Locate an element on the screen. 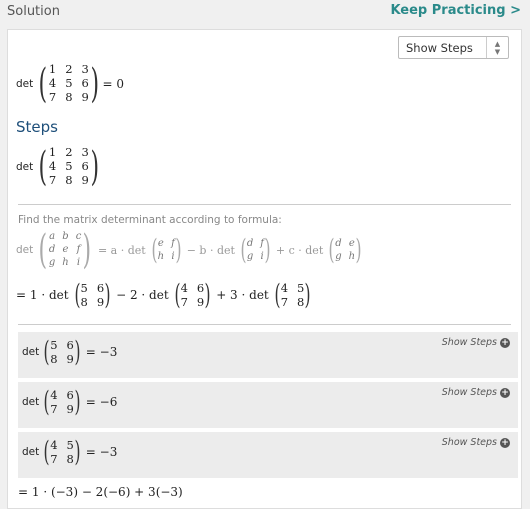 The image size is (530, 509). steps-heading: Steps is located at coordinates (37, 127).